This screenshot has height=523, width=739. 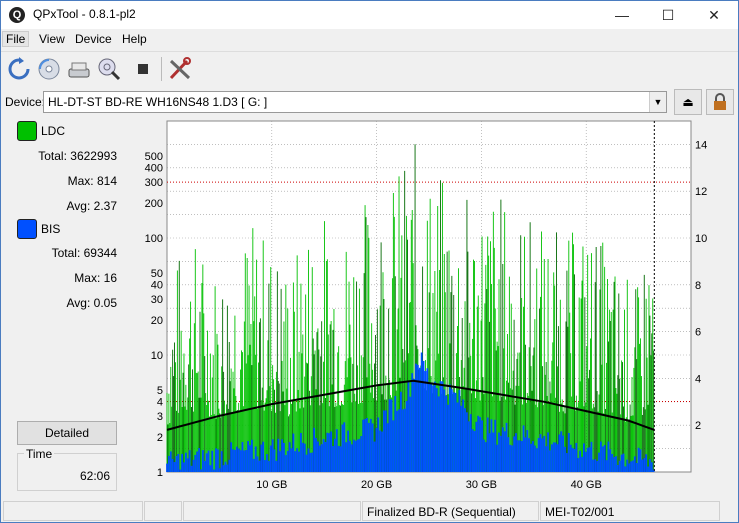 I want to click on y-left-tick-label: 20, so click(x=157, y=321).